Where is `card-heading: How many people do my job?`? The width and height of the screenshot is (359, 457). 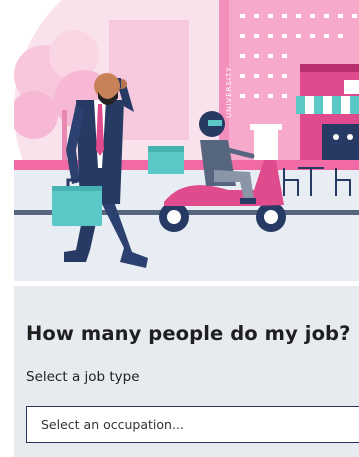 card-heading: How many people do my job? is located at coordinates (188, 333).